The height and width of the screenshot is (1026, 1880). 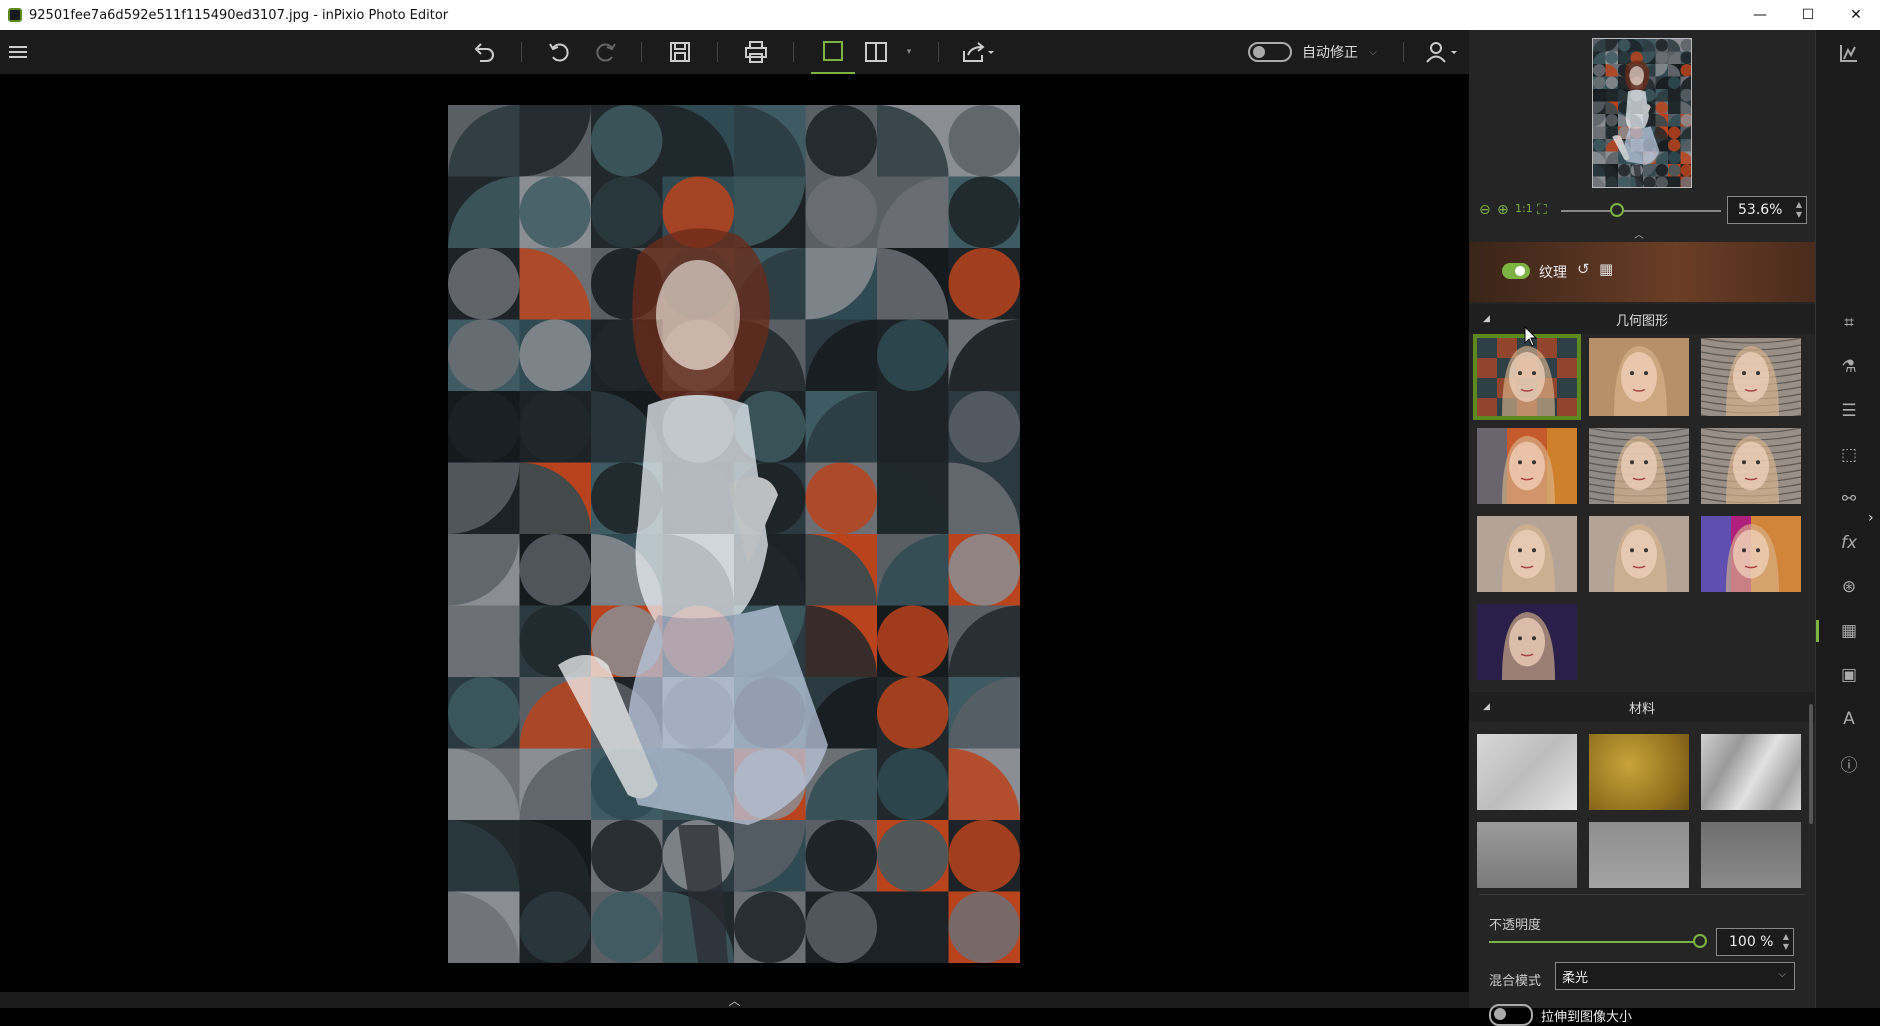 I want to click on panel-scrollbar, so click(x=1811, y=764).